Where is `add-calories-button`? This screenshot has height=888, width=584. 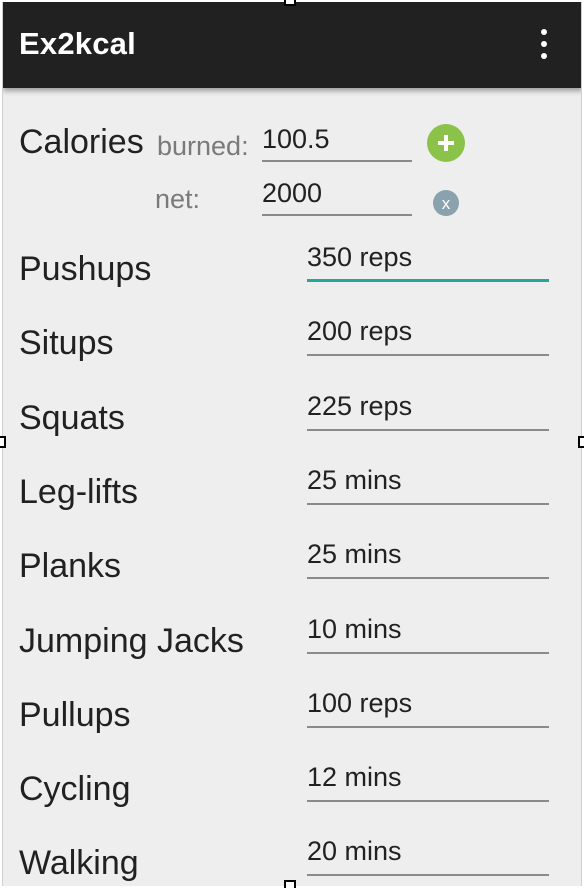
add-calories-button is located at coordinates (446, 143).